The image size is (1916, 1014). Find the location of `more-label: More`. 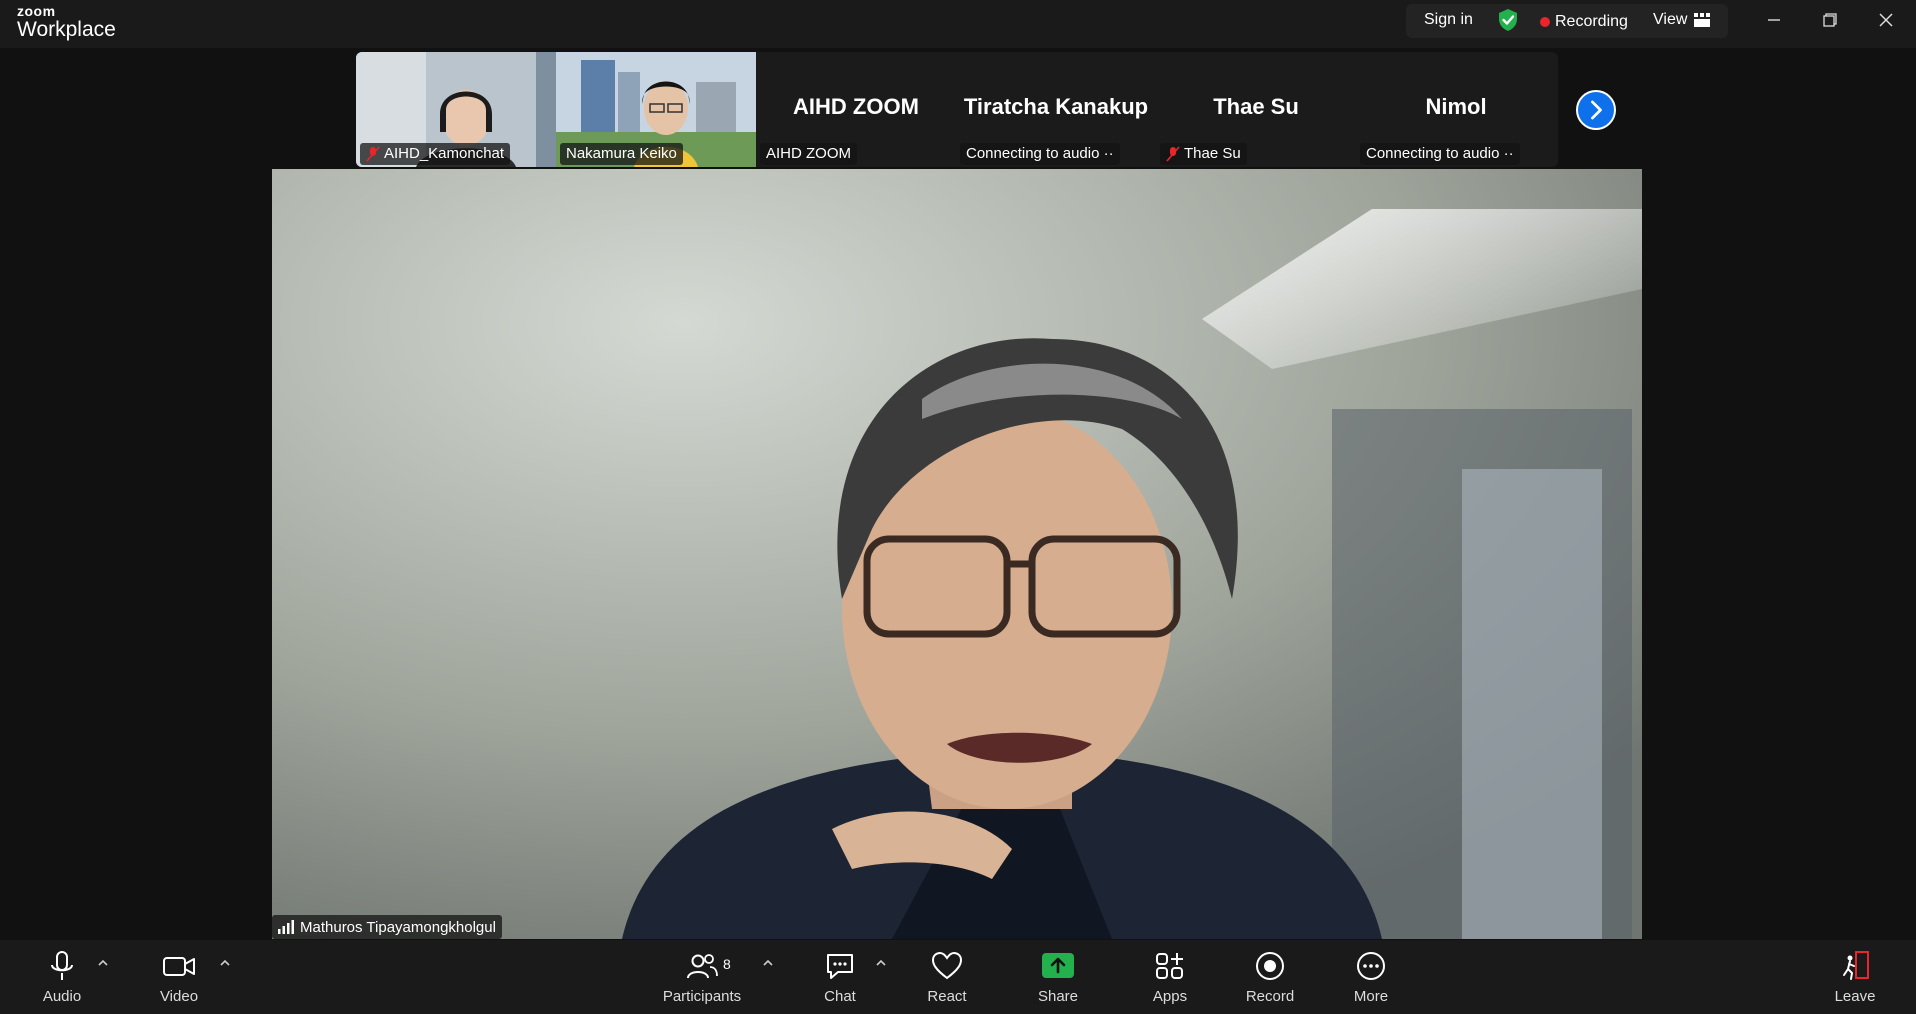

more-label: More is located at coordinates (1371, 996).